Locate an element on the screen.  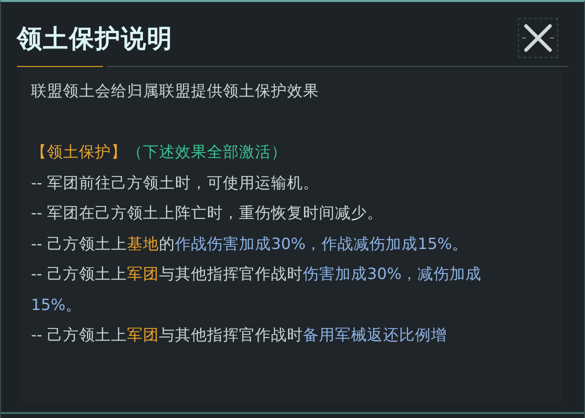
close-button is located at coordinates (538, 38).